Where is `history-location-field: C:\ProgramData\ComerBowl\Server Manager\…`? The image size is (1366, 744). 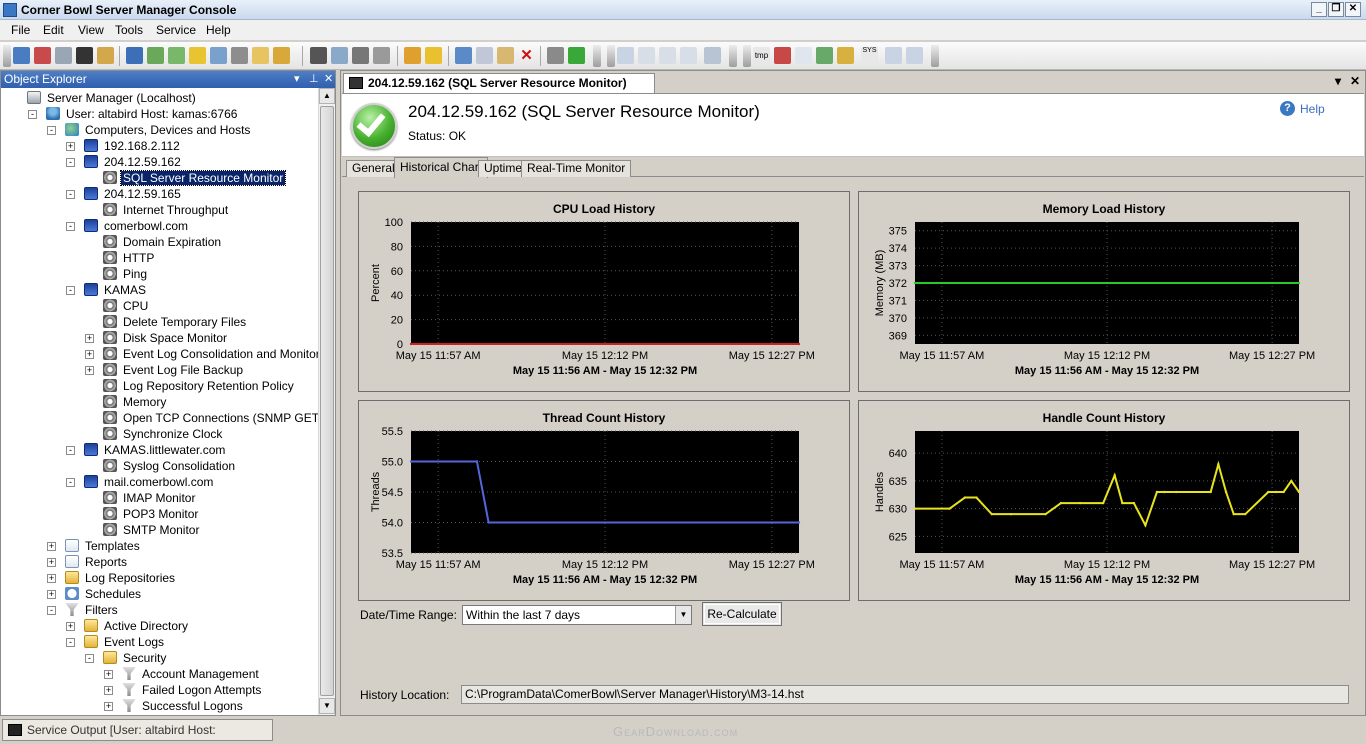 history-location-field: C:\ProgramData\ComerBowl\Server Manager\… is located at coordinates (905, 694).